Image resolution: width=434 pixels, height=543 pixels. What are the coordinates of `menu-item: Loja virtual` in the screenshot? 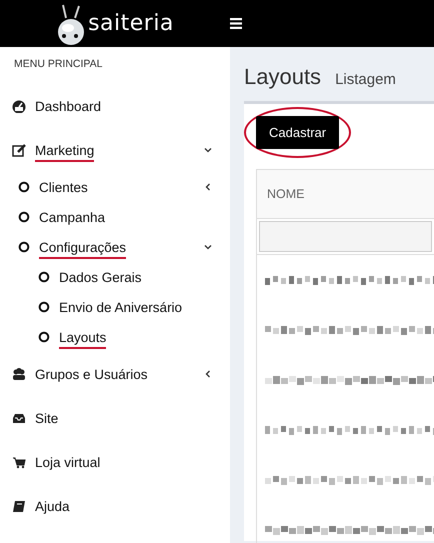 It's located at (67, 463).